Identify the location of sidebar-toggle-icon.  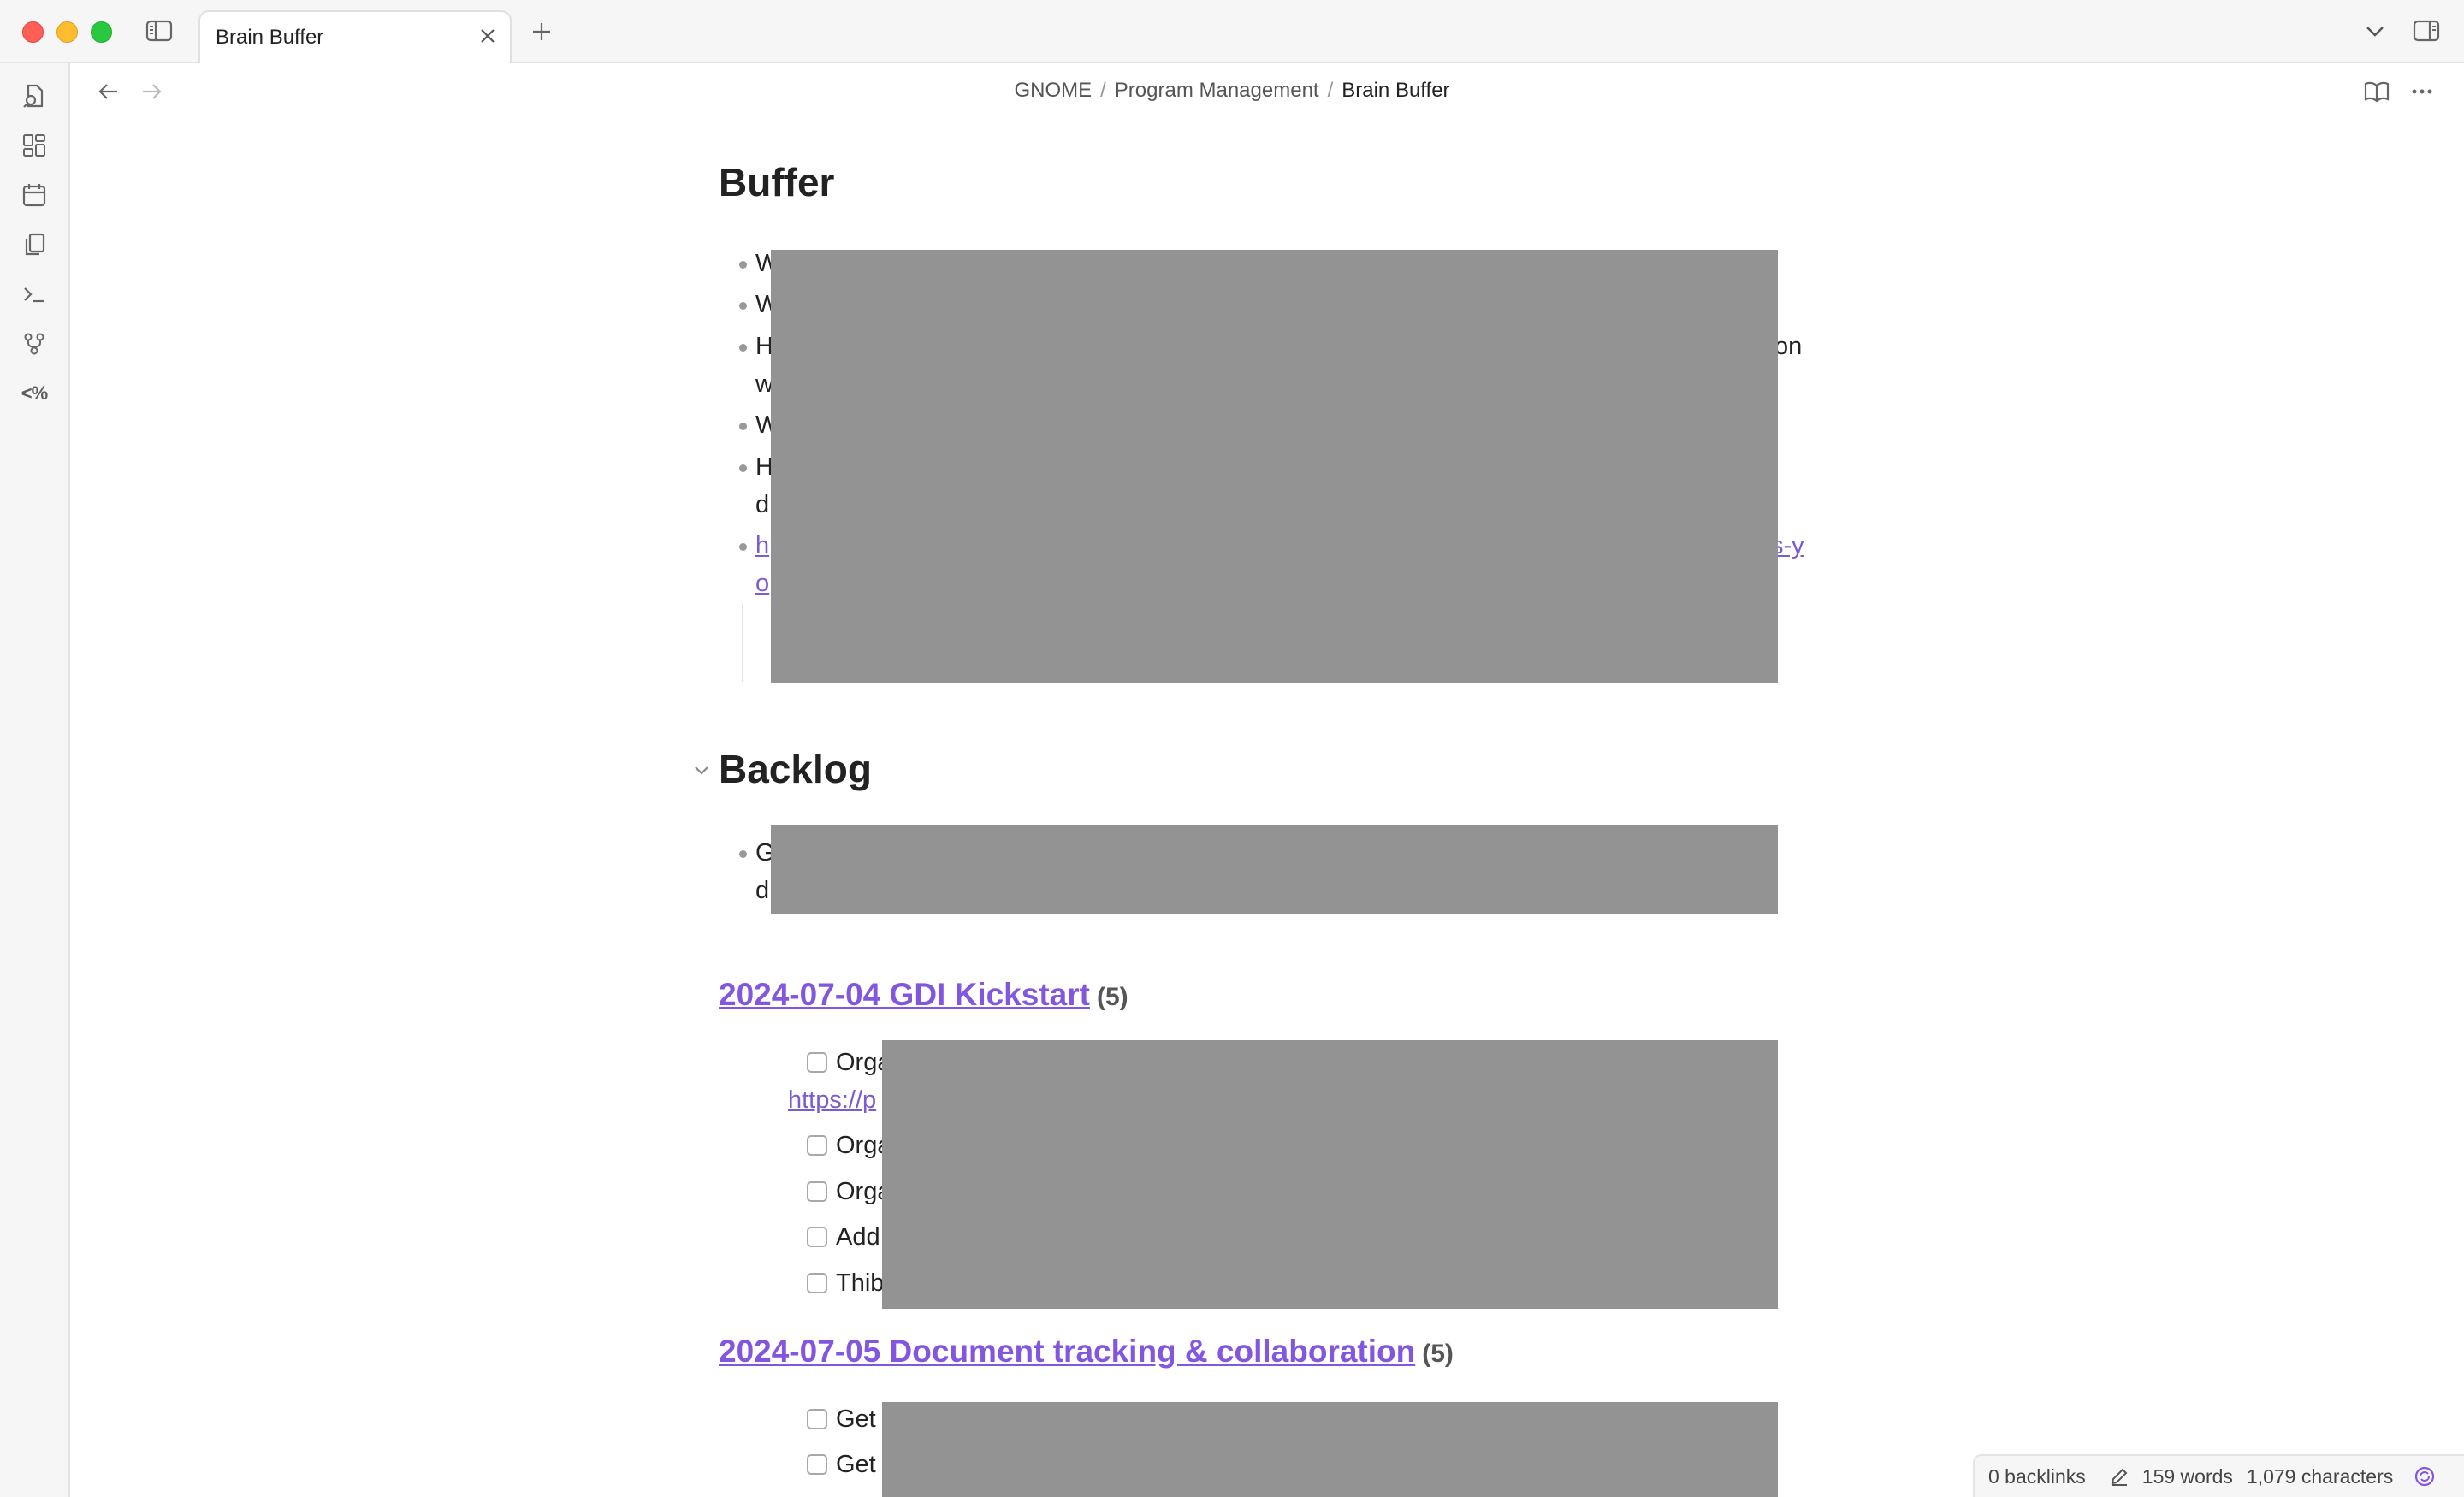
(159, 31).